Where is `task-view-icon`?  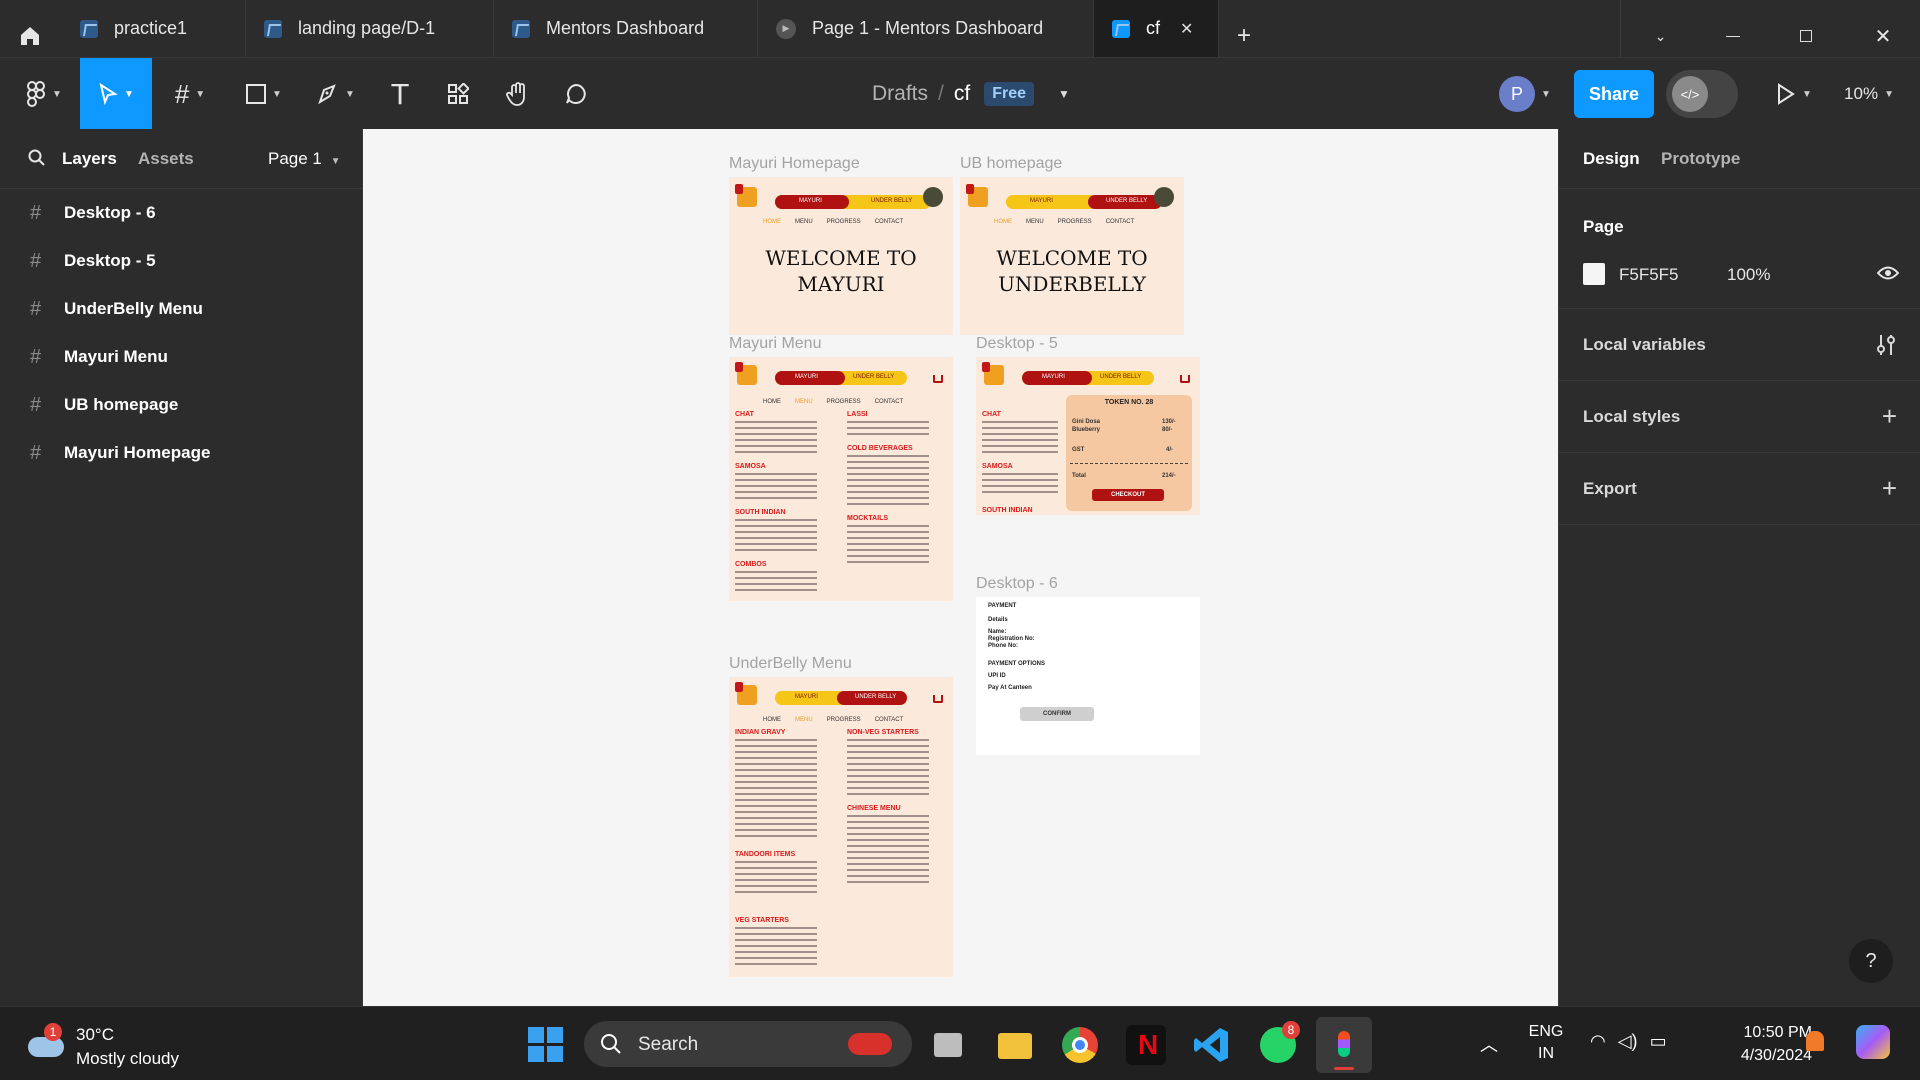
task-view-icon is located at coordinates (948, 1045).